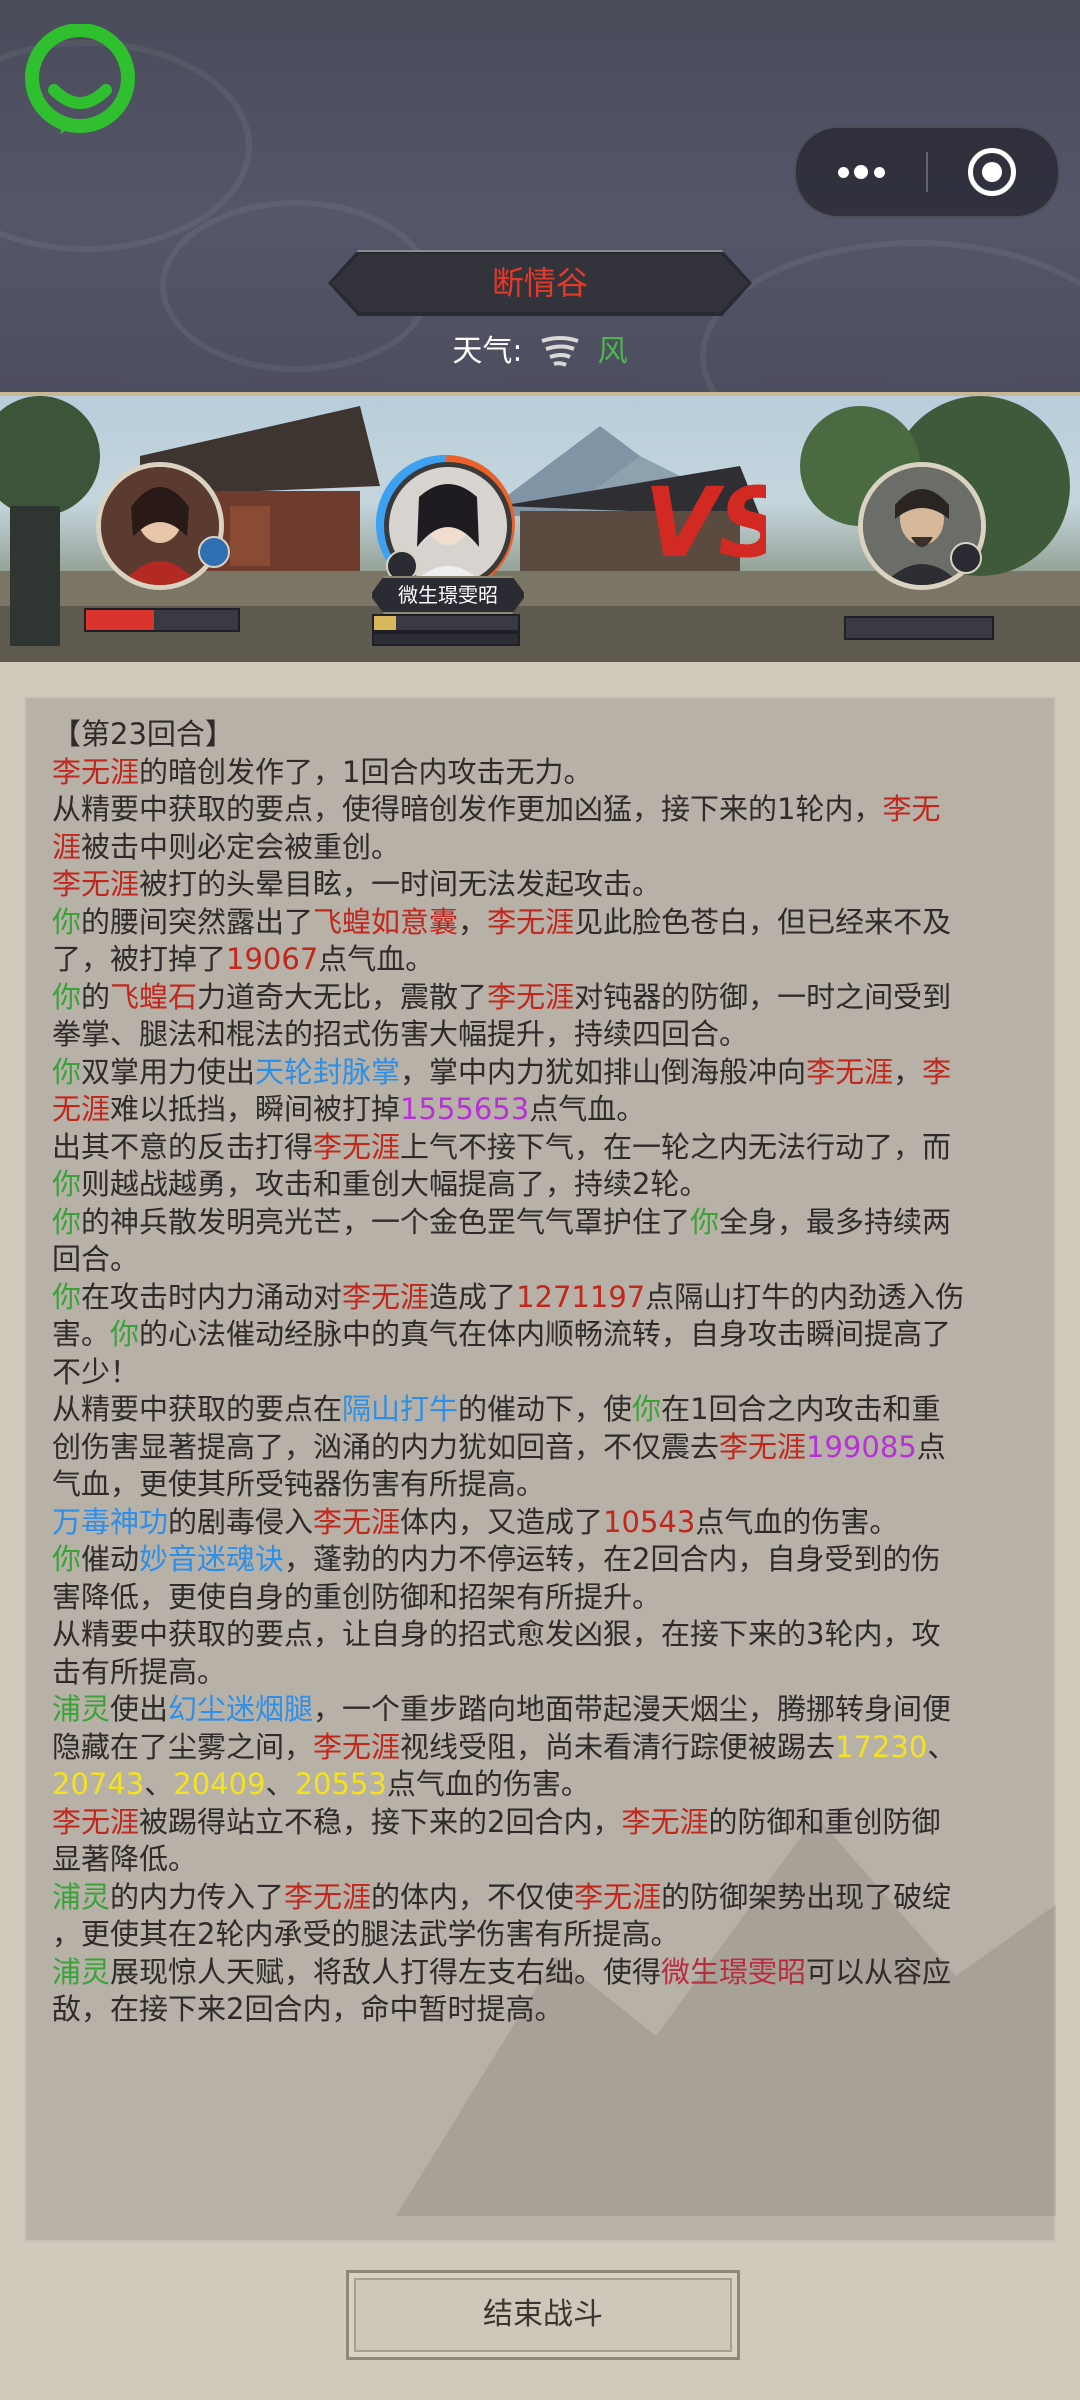  What do you see at coordinates (446, 623) in the screenshot?
I see `ally-hp-bar` at bounding box center [446, 623].